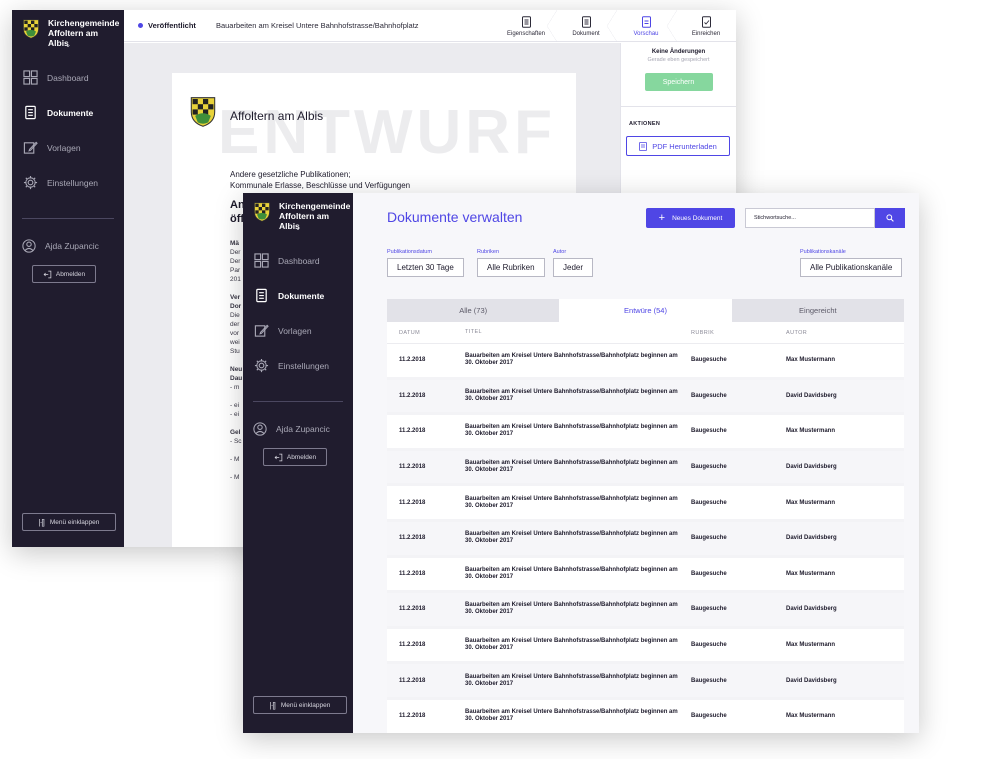 The width and height of the screenshot is (987, 759). I want to click on draft-watermark: ENTWURF, so click(387, 132).